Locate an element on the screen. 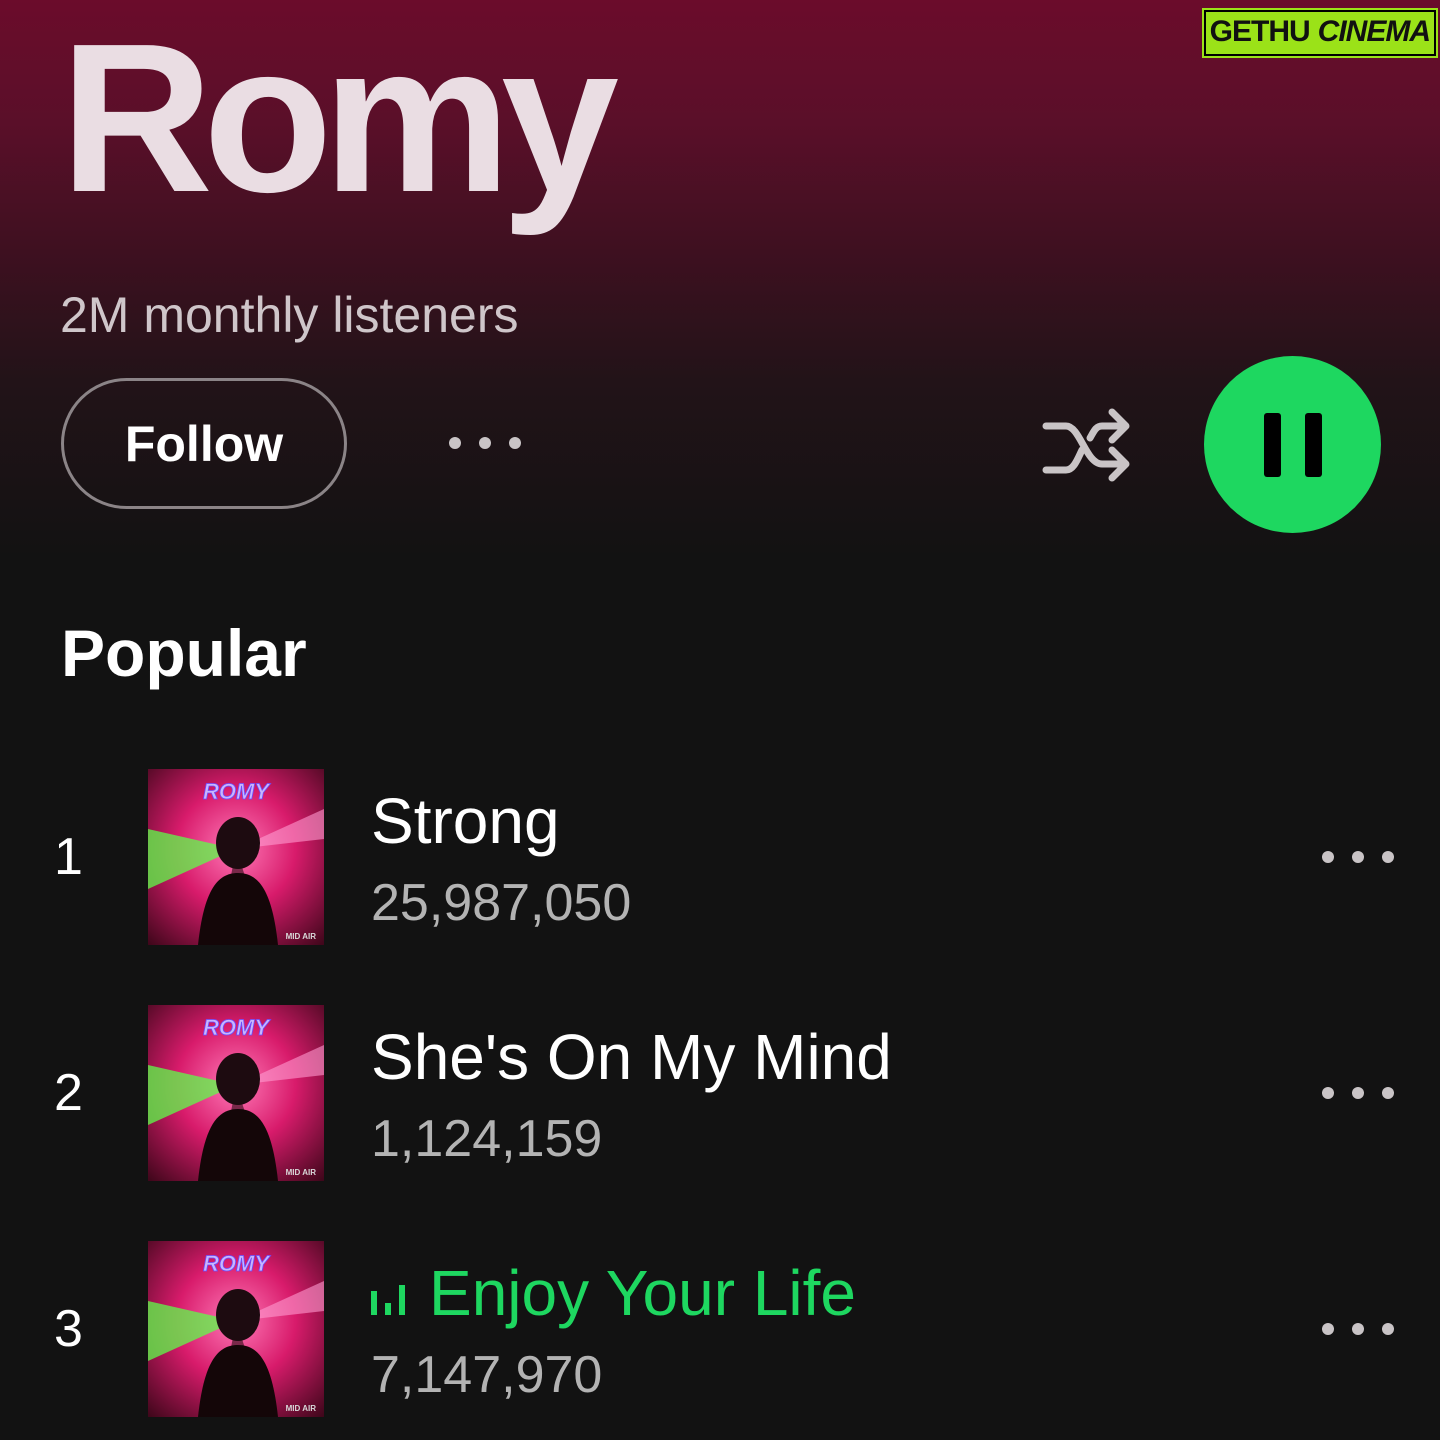 Image resolution: width=1440 pixels, height=1440 pixels. pause-icon is located at coordinates (1292, 444).